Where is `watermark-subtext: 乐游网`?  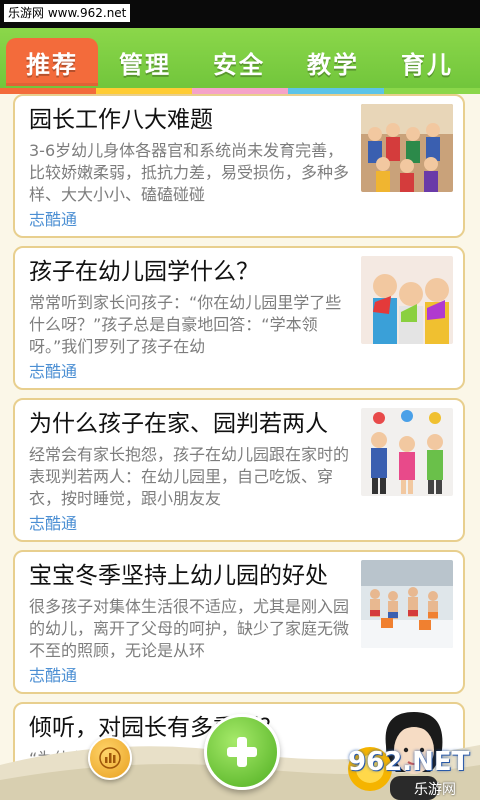
watermark-subtext: 乐游网 is located at coordinates (435, 790).